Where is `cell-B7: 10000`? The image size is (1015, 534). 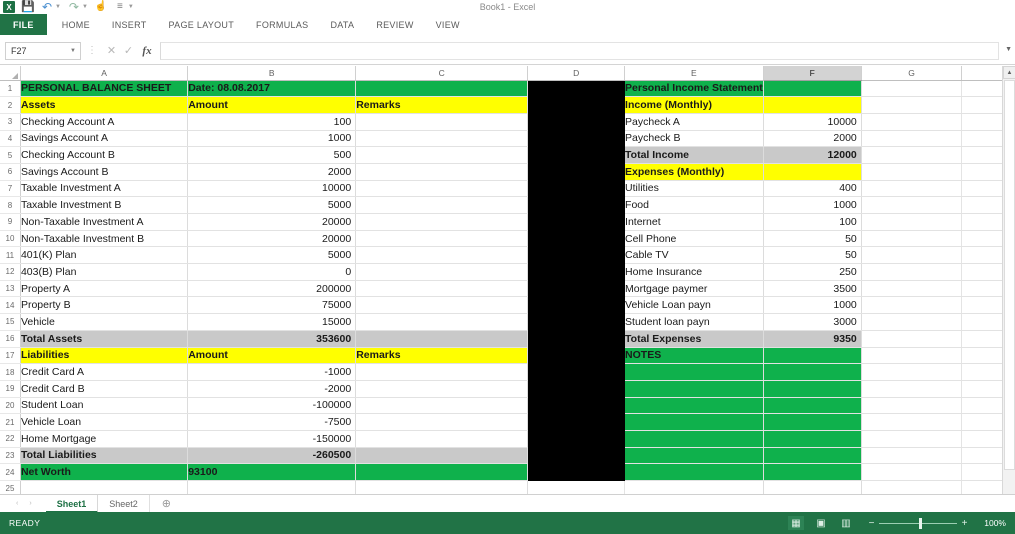 cell-B7: 10000 is located at coordinates (272, 189).